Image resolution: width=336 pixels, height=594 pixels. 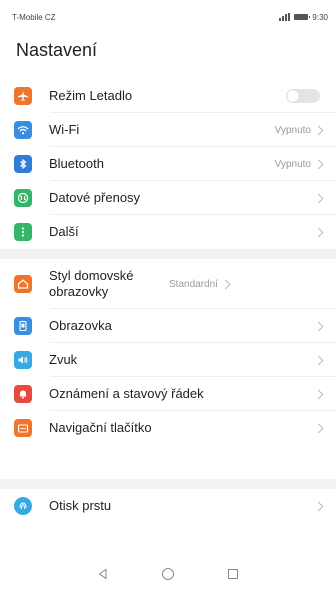 I want to click on system-nav-bar, so click(x=168, y=574).